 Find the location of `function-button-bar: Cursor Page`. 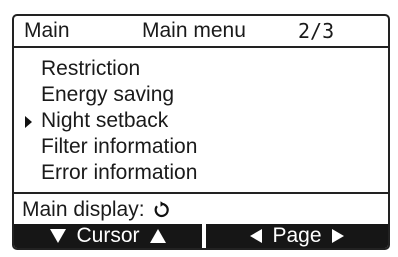

function-button-bar: Cursor Page is located at coordinates (201, 236).